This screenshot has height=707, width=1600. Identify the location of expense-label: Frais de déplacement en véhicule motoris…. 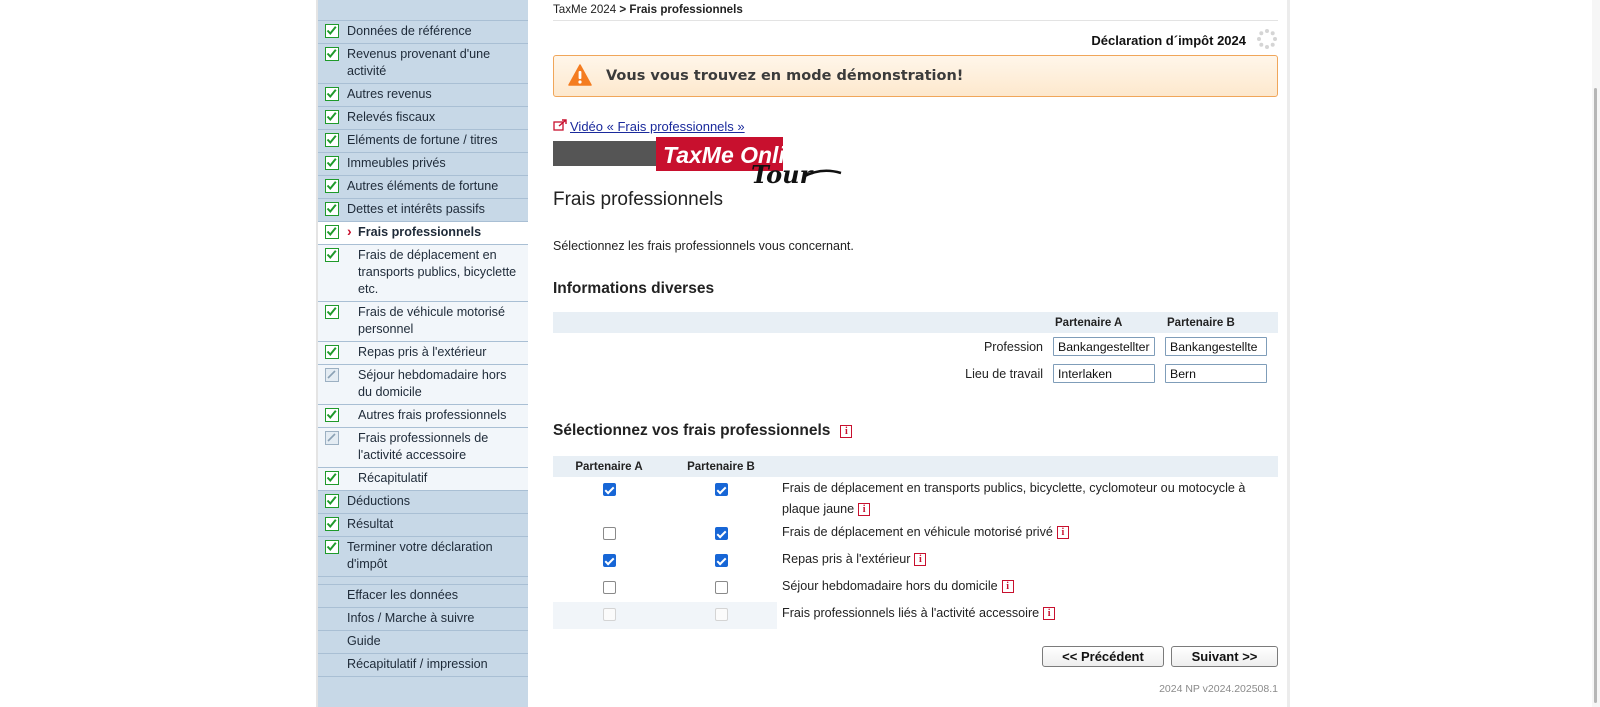
(917, 532).